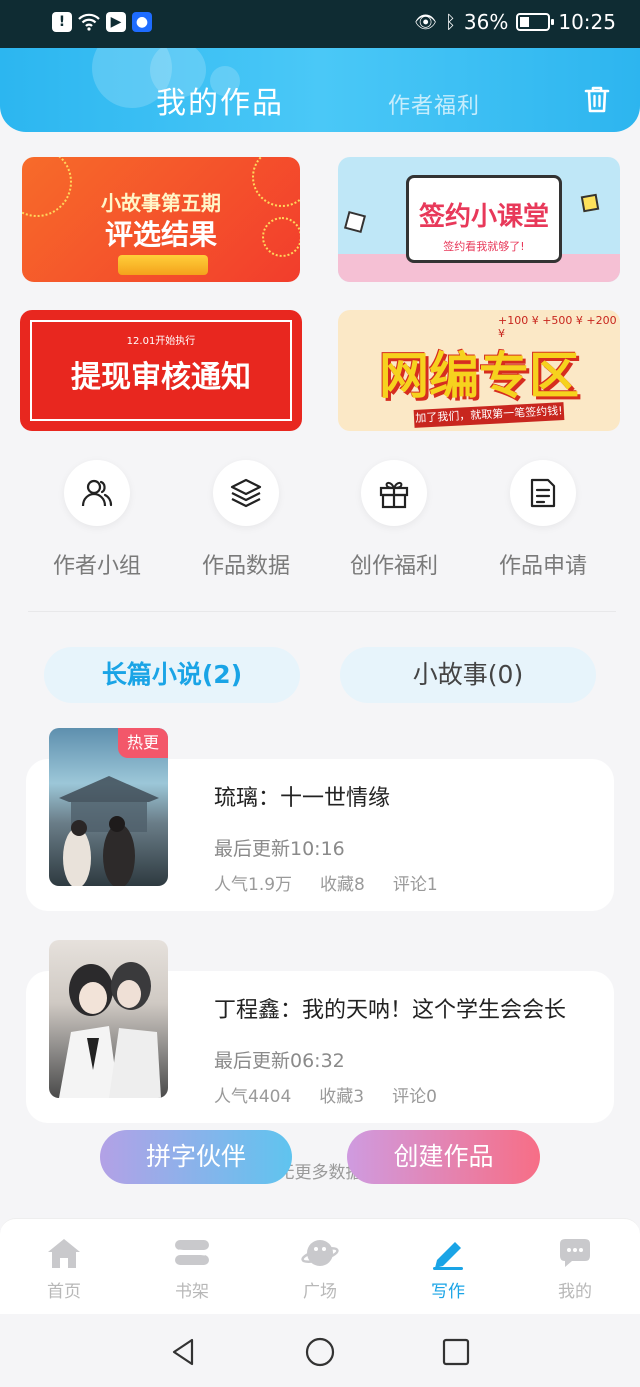  What do you see at coordinates (220, 100) in the screenshot?
I see `tab-my-works: 我的作品` at bounding box center [220, 100].